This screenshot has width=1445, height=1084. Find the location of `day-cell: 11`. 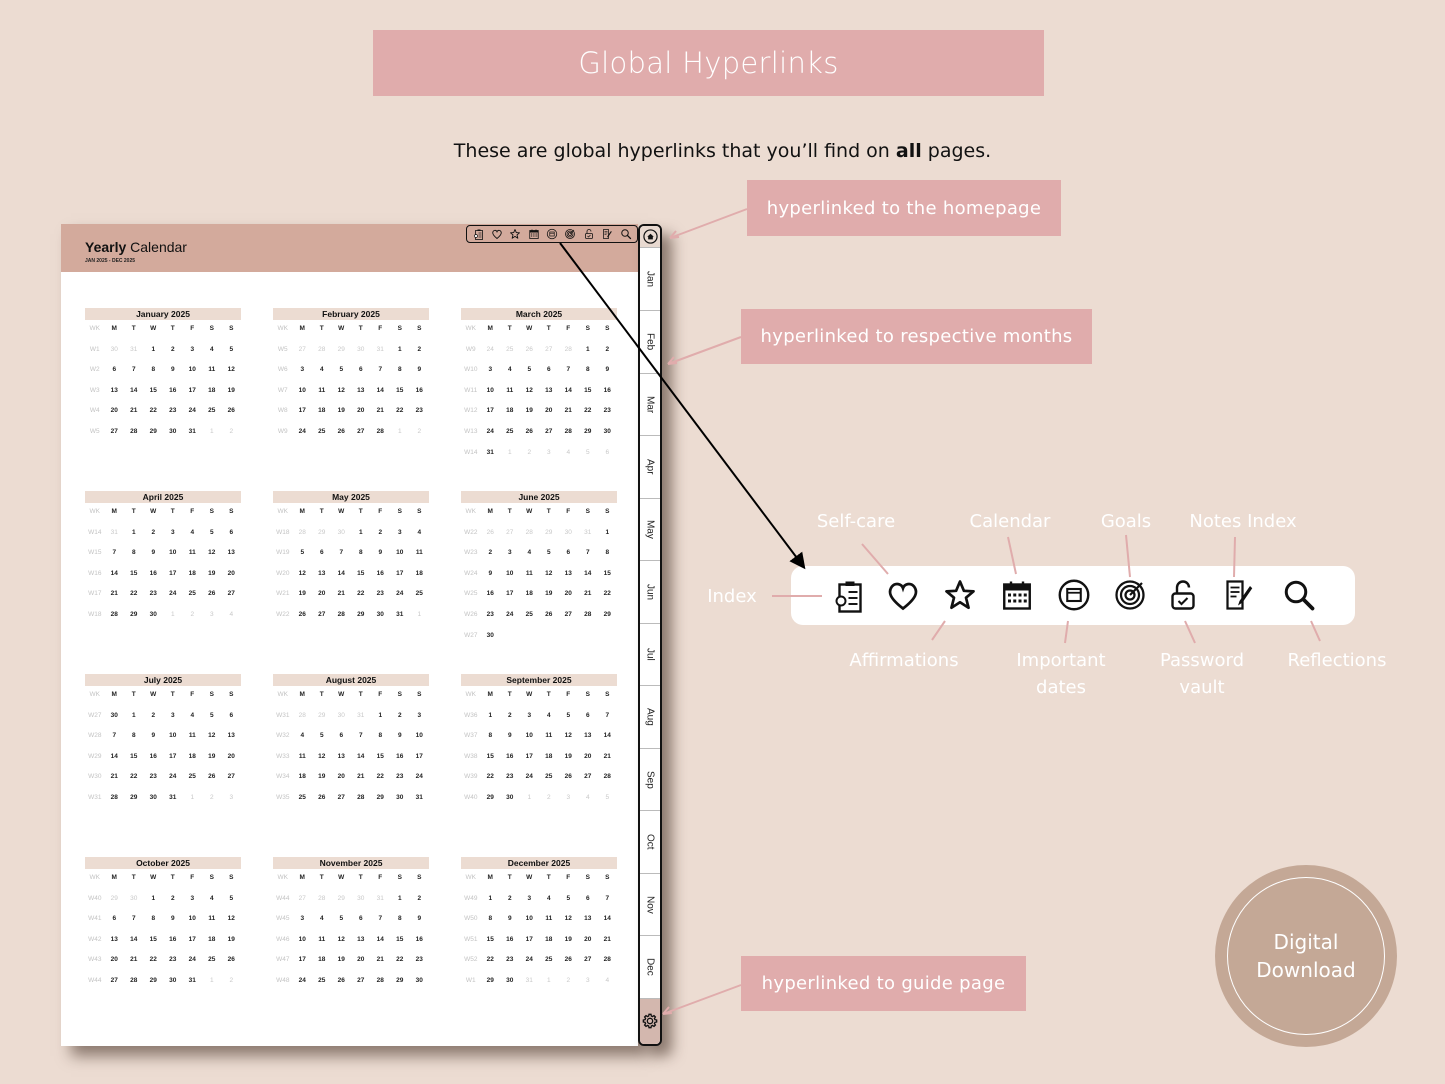

day-cell: 11 is located at coordinates (510, 394).